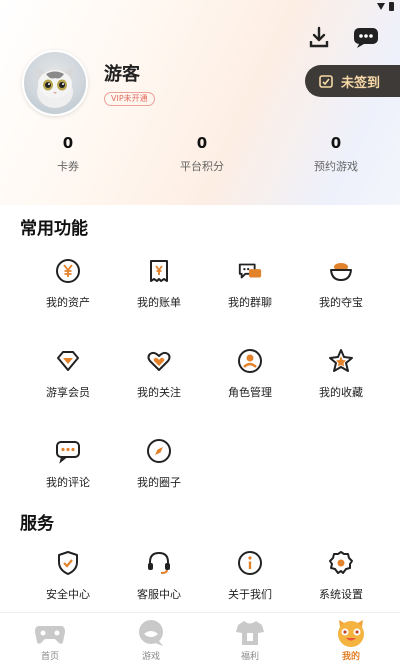  Describe the element at coordinates (250, 563) in the screenshot. I see `info-icon` at that location.